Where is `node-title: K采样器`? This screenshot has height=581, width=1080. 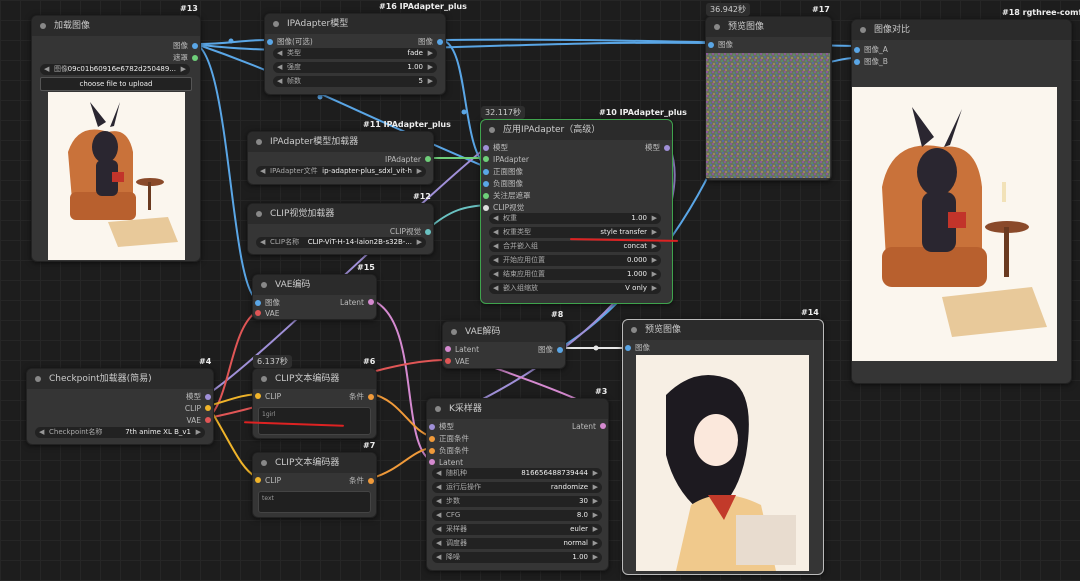
node-title: K采样器 is located at coordinates (465, 409).